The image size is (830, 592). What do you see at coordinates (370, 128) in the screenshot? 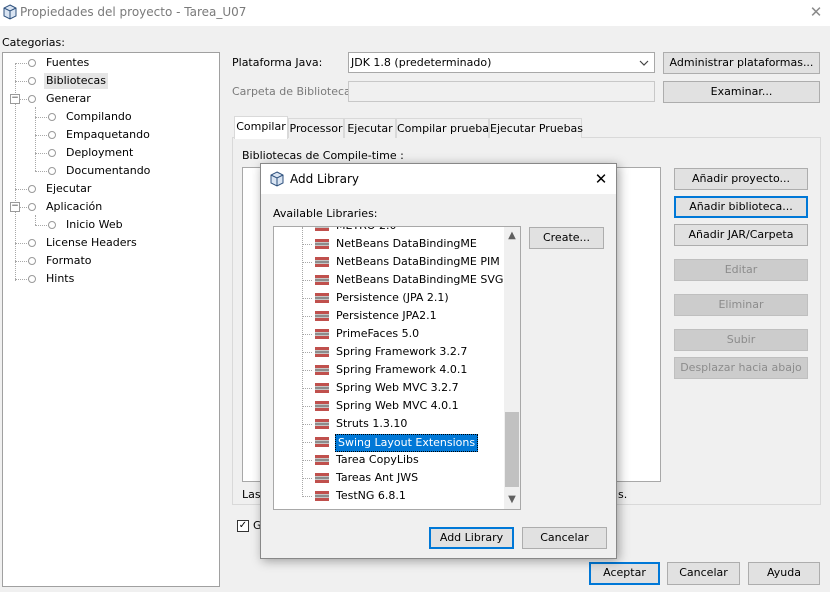
I see `tab-ejecutar: Ejecutar` at bounding box center [370, 128].